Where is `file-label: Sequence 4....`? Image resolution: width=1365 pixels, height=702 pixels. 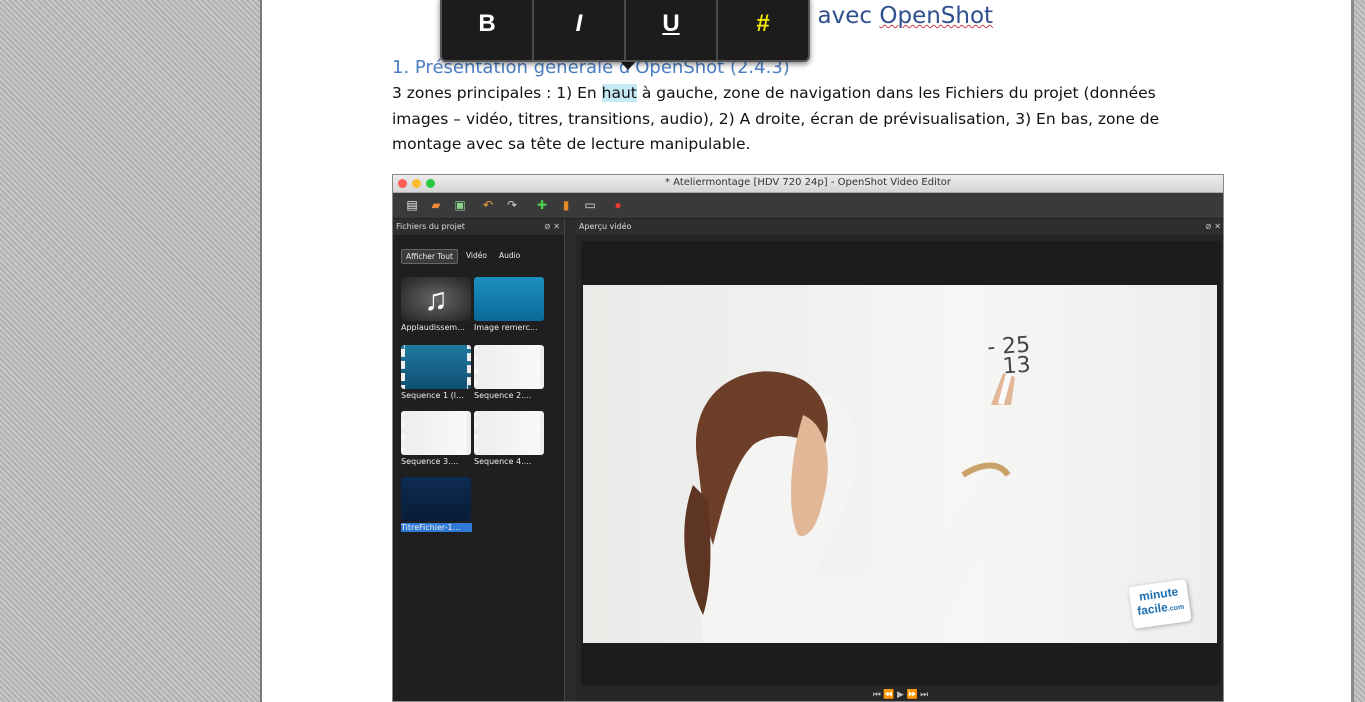 file-label: Sequence 4.... is located at coordinates (503, 461).